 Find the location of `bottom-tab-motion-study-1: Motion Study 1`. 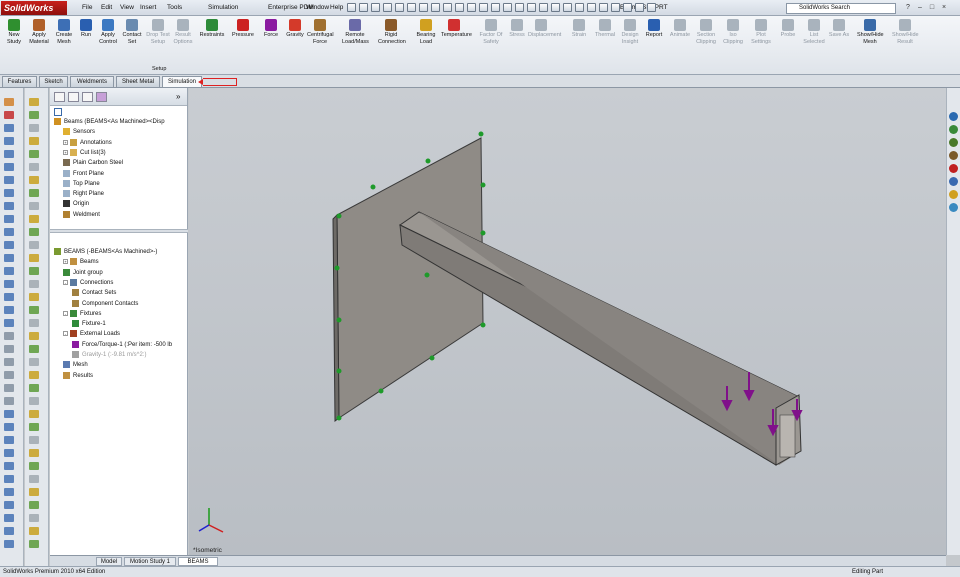

bottom-tab-motion-study-1: Motion Study 1 is located at coordinates (150, 561).